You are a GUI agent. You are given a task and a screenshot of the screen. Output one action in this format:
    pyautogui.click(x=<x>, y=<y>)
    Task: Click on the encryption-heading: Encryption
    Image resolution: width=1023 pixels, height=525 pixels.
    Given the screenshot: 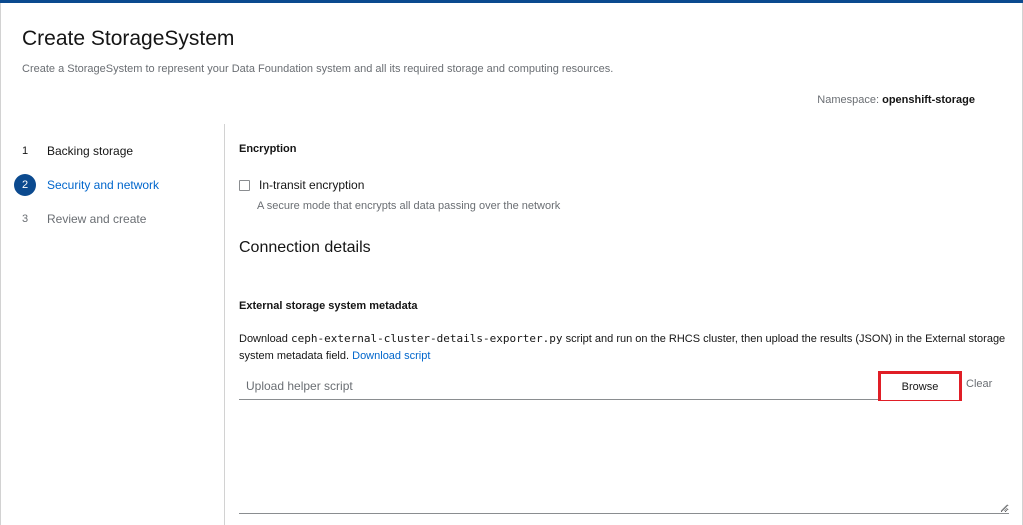 What is the action you would take?
    pyautogui.click(x=268, y=149)
    